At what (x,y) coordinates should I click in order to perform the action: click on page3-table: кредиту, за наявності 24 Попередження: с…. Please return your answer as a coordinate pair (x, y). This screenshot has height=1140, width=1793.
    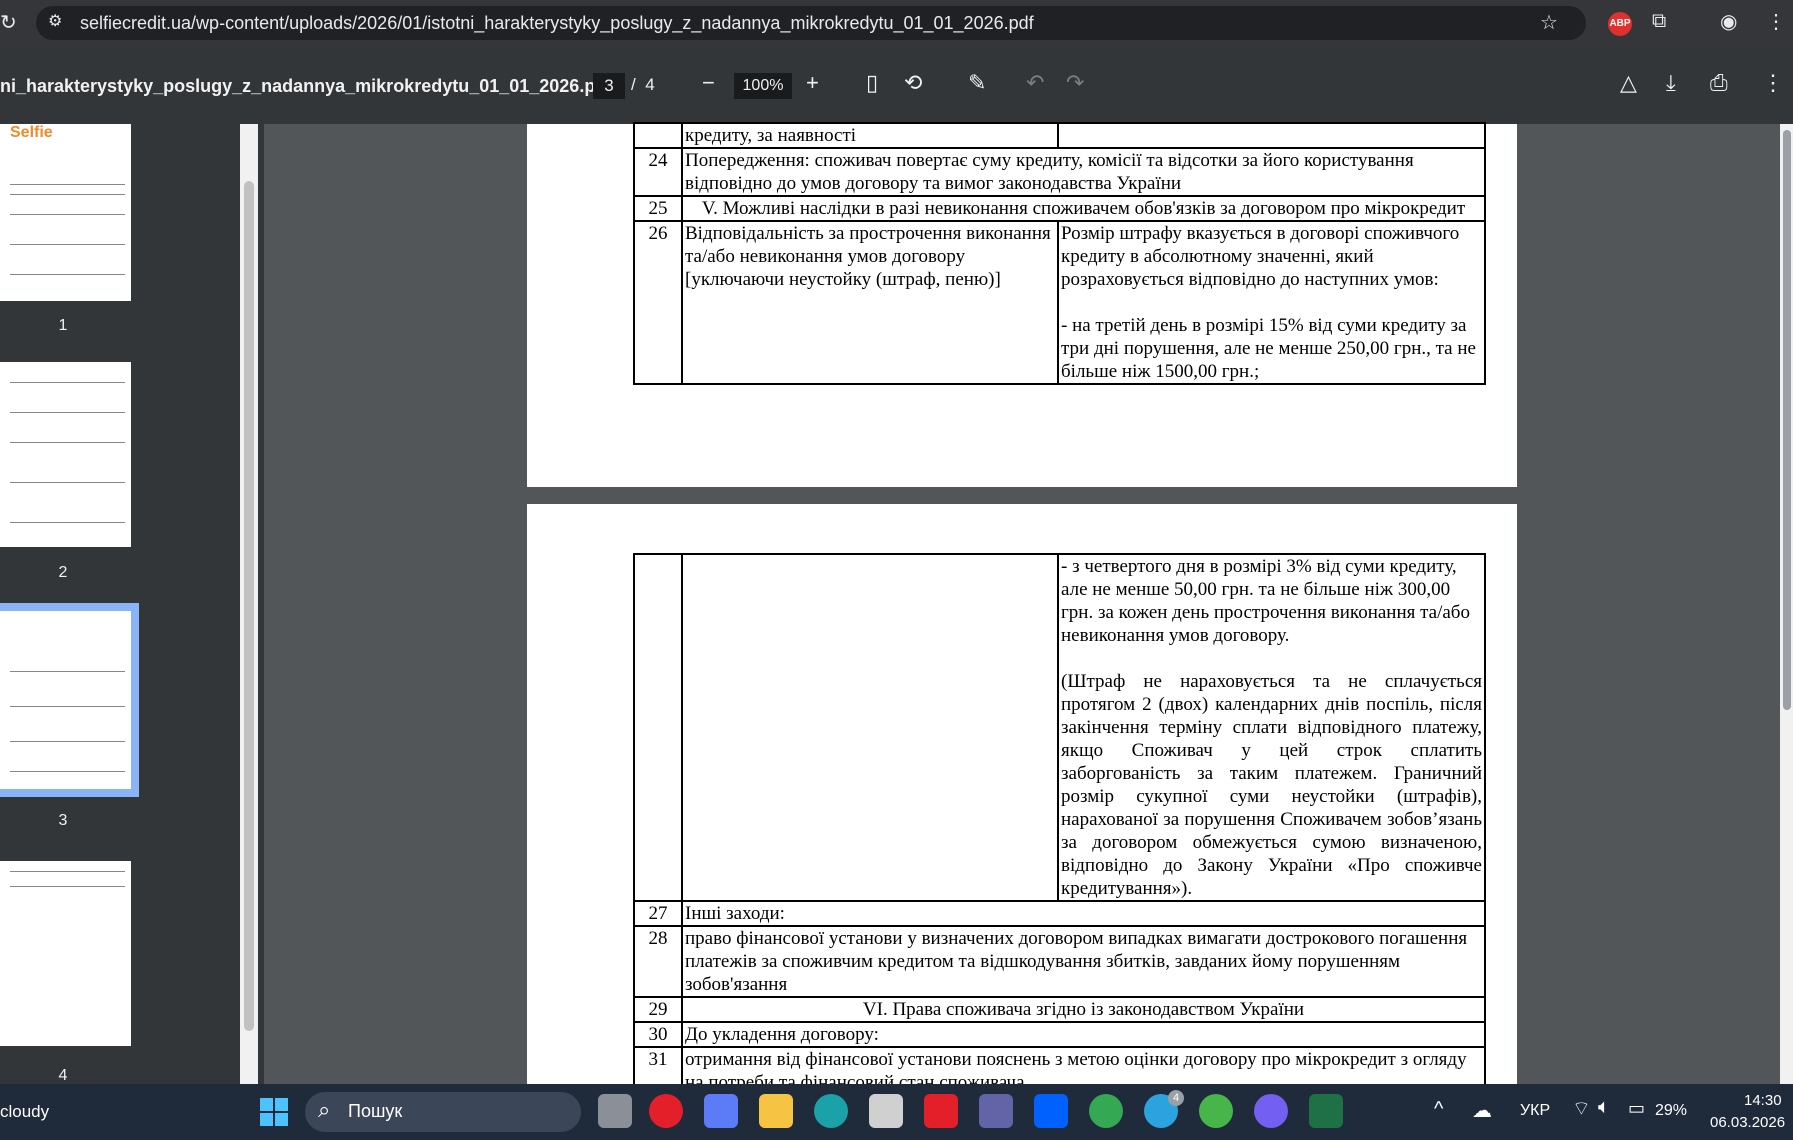
    Looking at the image, I should click on (1059, 253).